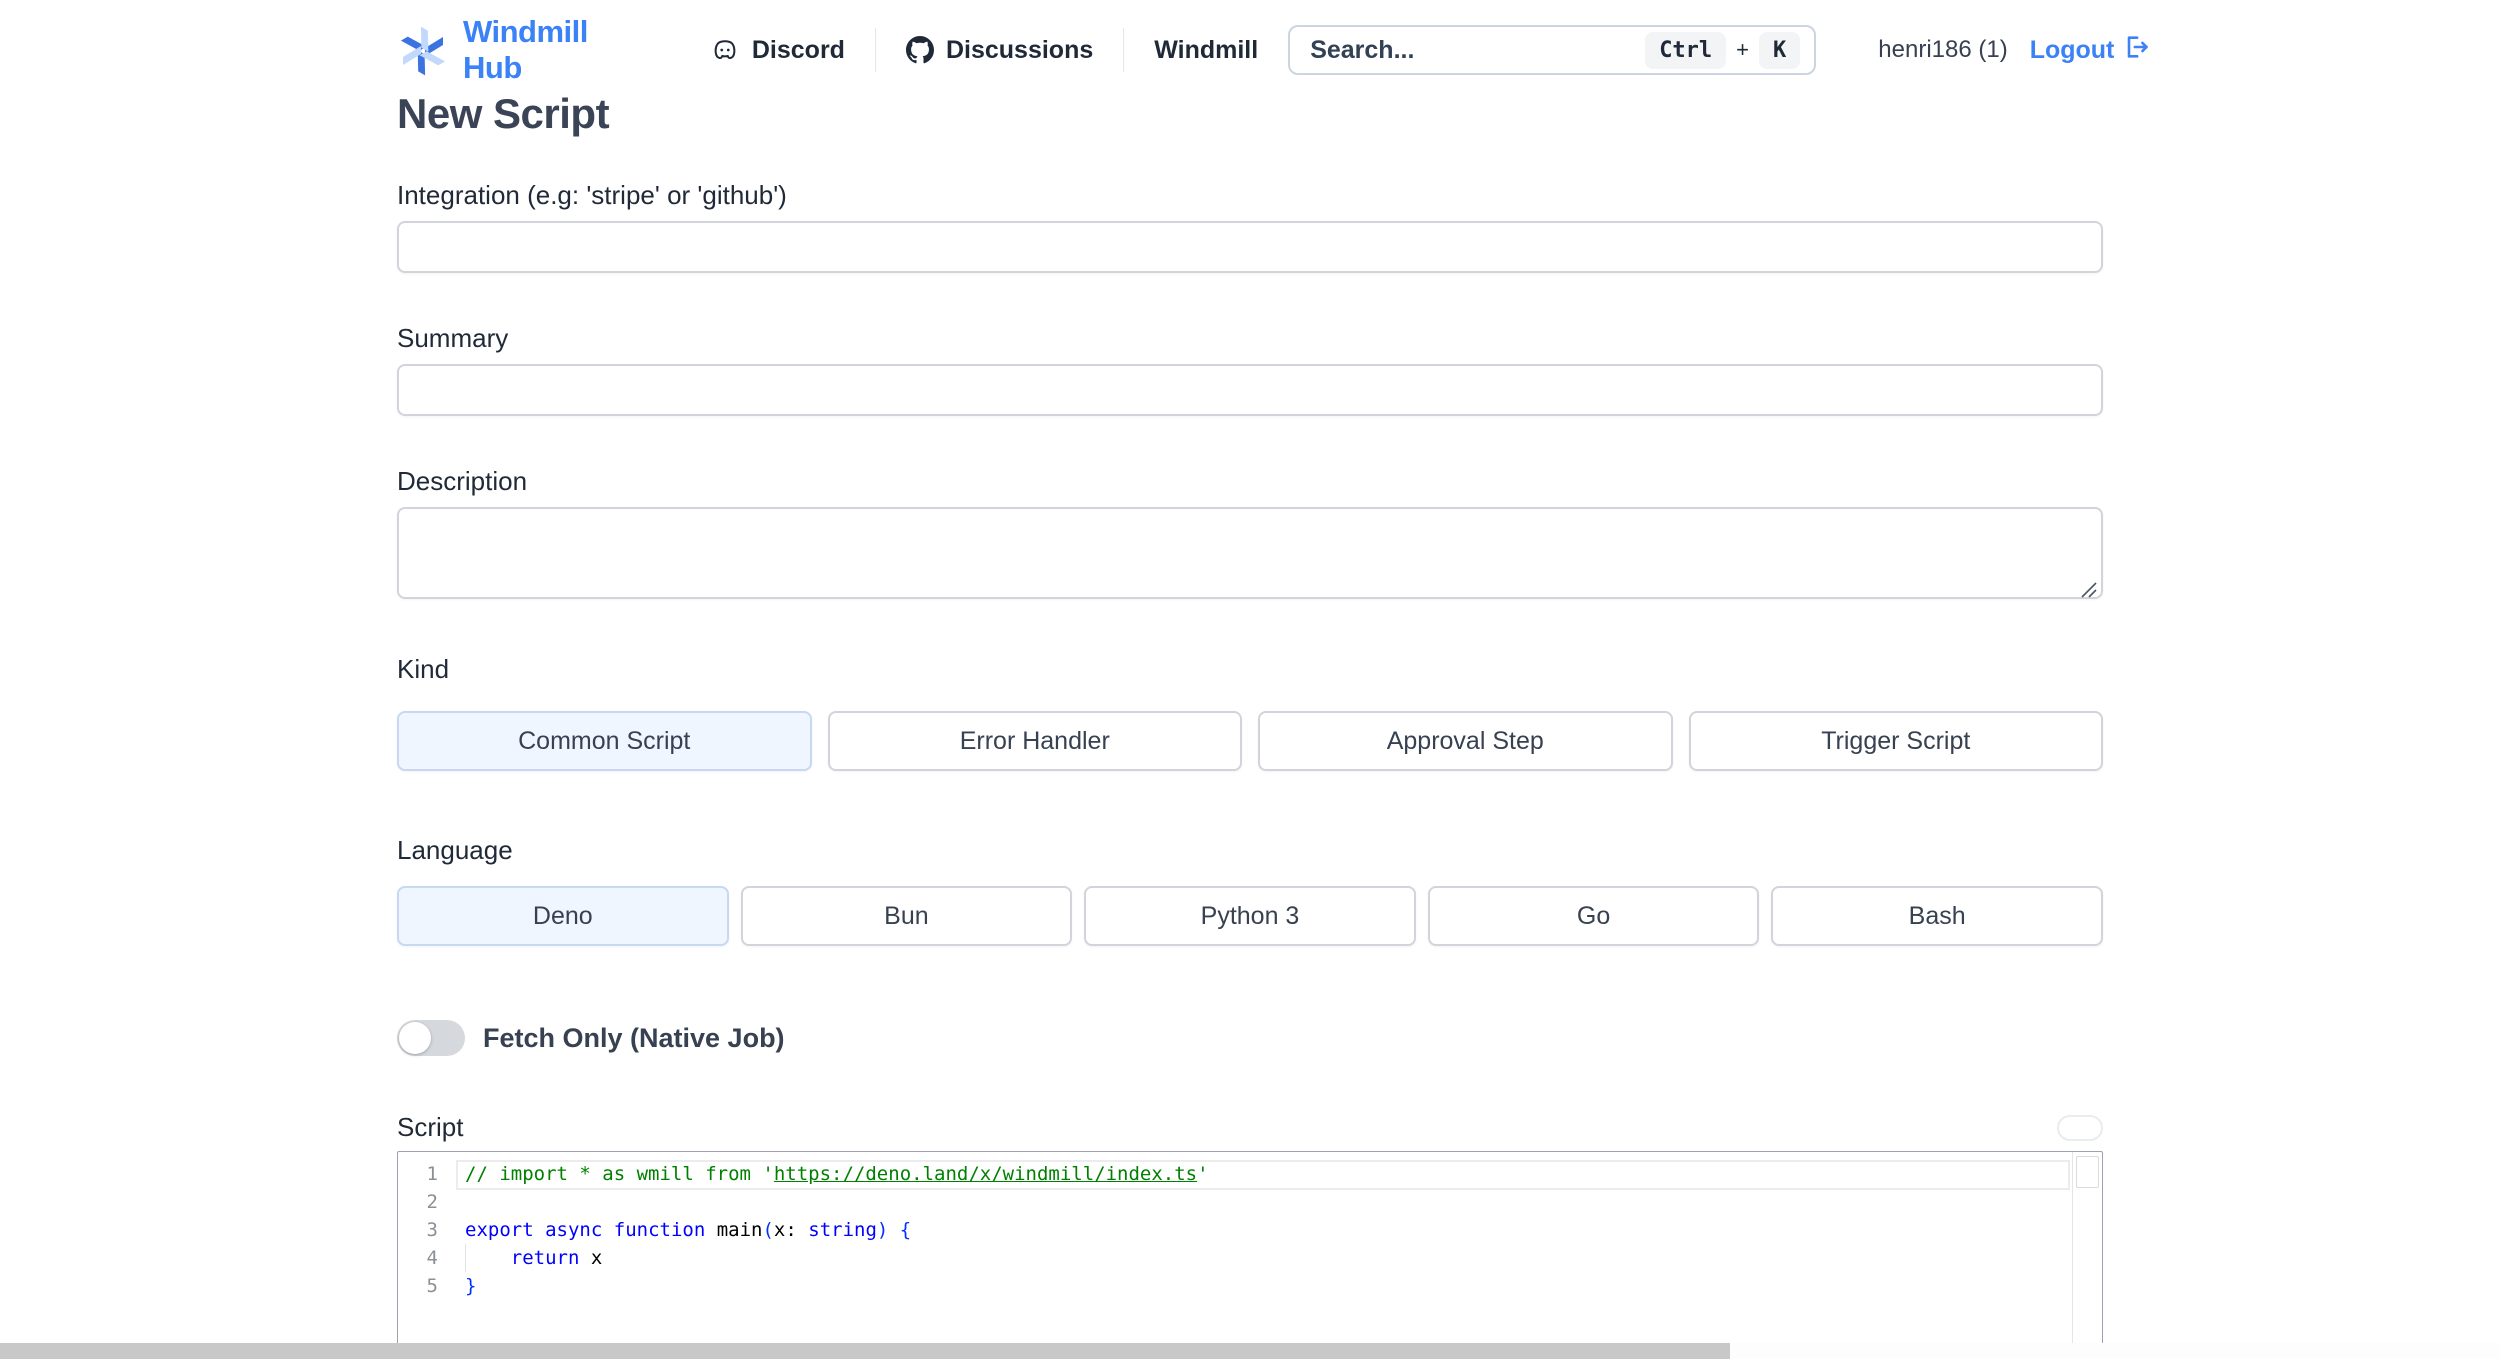 This screenshot has width=2500, height=1359. I want to click on windmill-hub-logo: Windmill Hub, so click(492, 50).